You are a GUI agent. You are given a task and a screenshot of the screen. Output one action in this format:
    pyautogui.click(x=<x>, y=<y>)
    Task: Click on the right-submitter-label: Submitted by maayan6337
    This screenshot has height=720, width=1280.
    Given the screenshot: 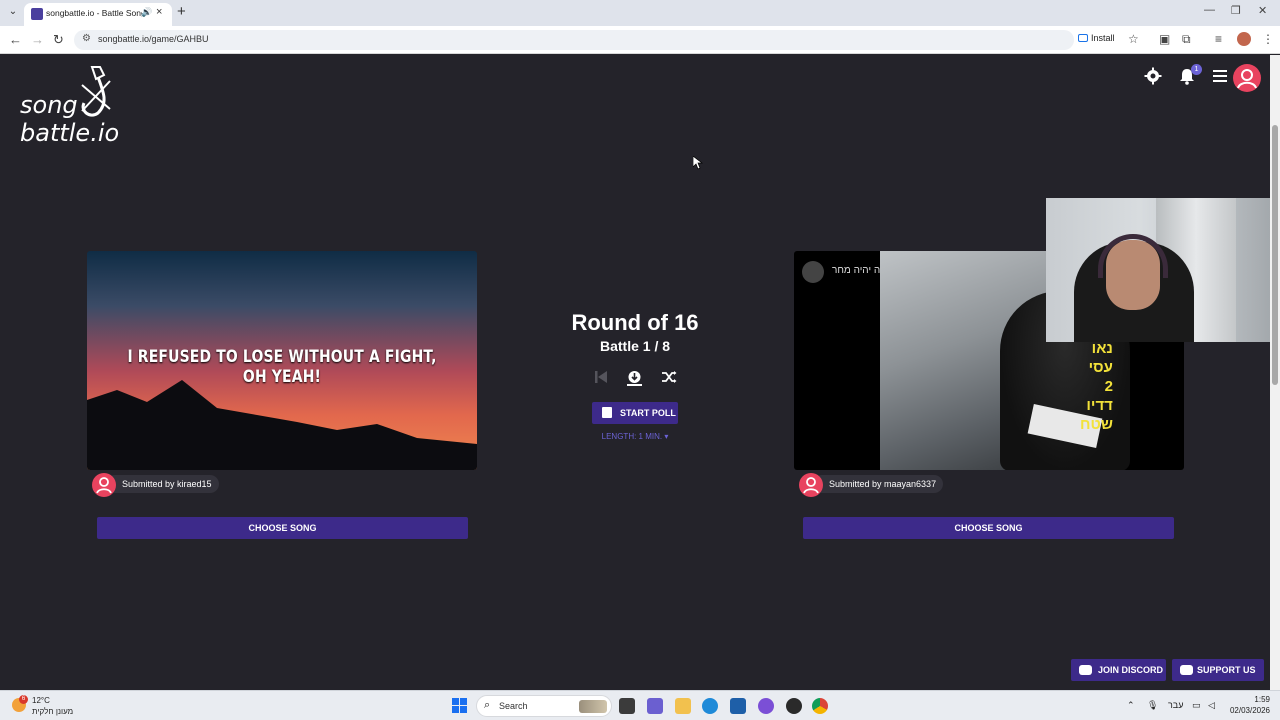 What is the action you would take?
    pyautogui.click(x=878, y=484)
    